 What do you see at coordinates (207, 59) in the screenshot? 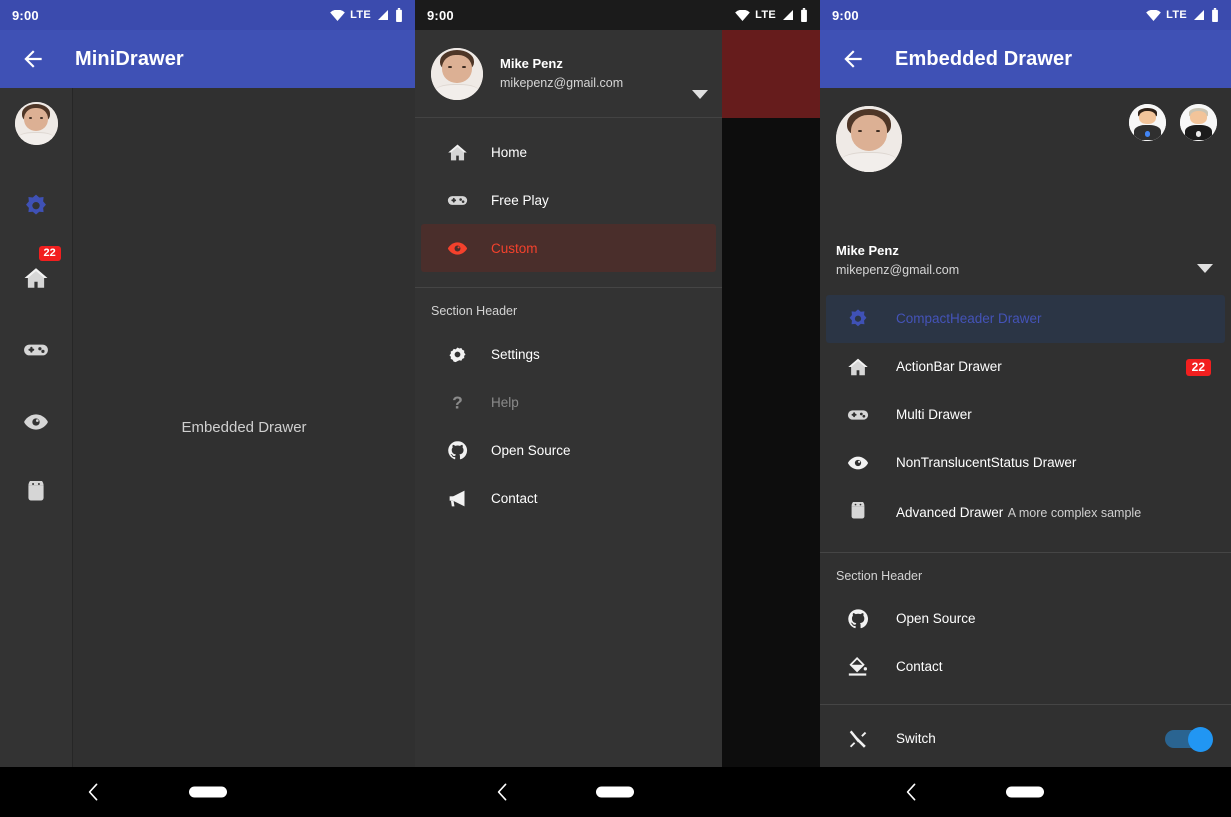
I see `appbar-panel1: MiniDrawer` at bounding box center [207, 59].